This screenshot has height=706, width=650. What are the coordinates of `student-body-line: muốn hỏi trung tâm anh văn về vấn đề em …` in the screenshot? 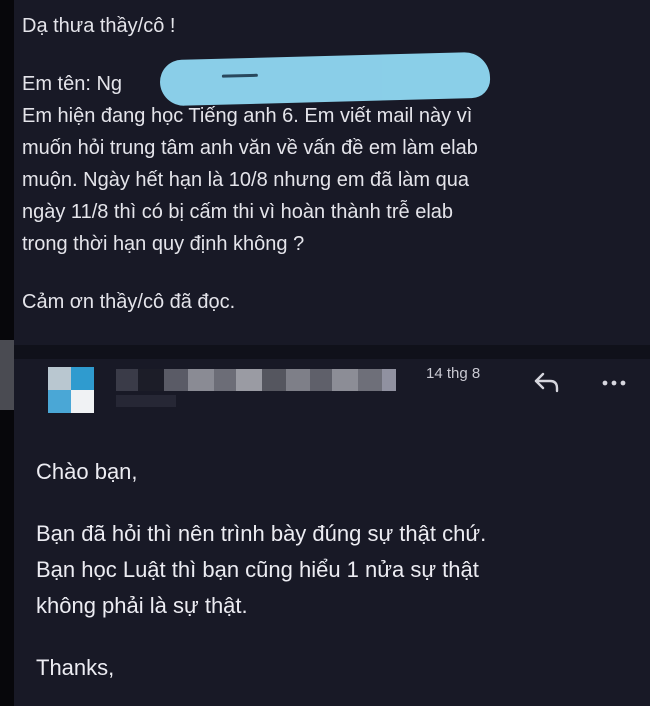 It's located at (250, 148).